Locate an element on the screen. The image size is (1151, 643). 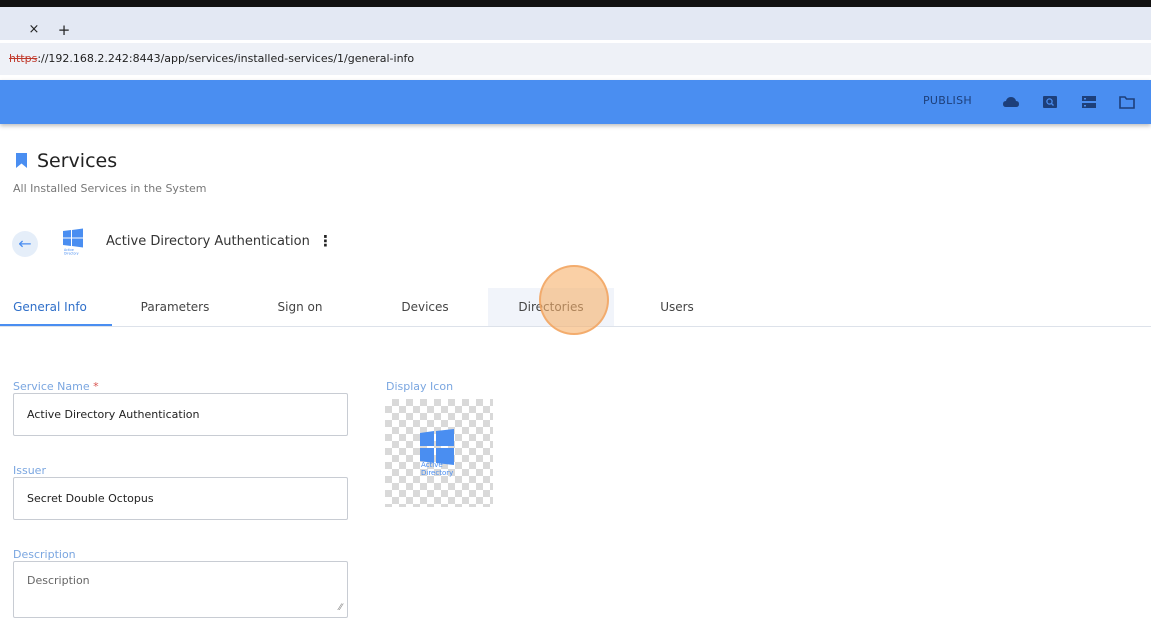
preview-caption-line2: Directory is located at coordinates (437, 473).